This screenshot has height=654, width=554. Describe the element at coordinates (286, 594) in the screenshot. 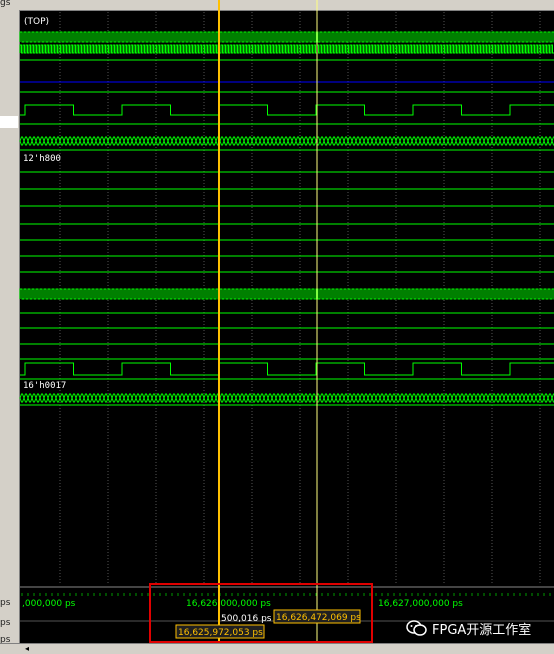

I see `ruler-ticks` at that location.